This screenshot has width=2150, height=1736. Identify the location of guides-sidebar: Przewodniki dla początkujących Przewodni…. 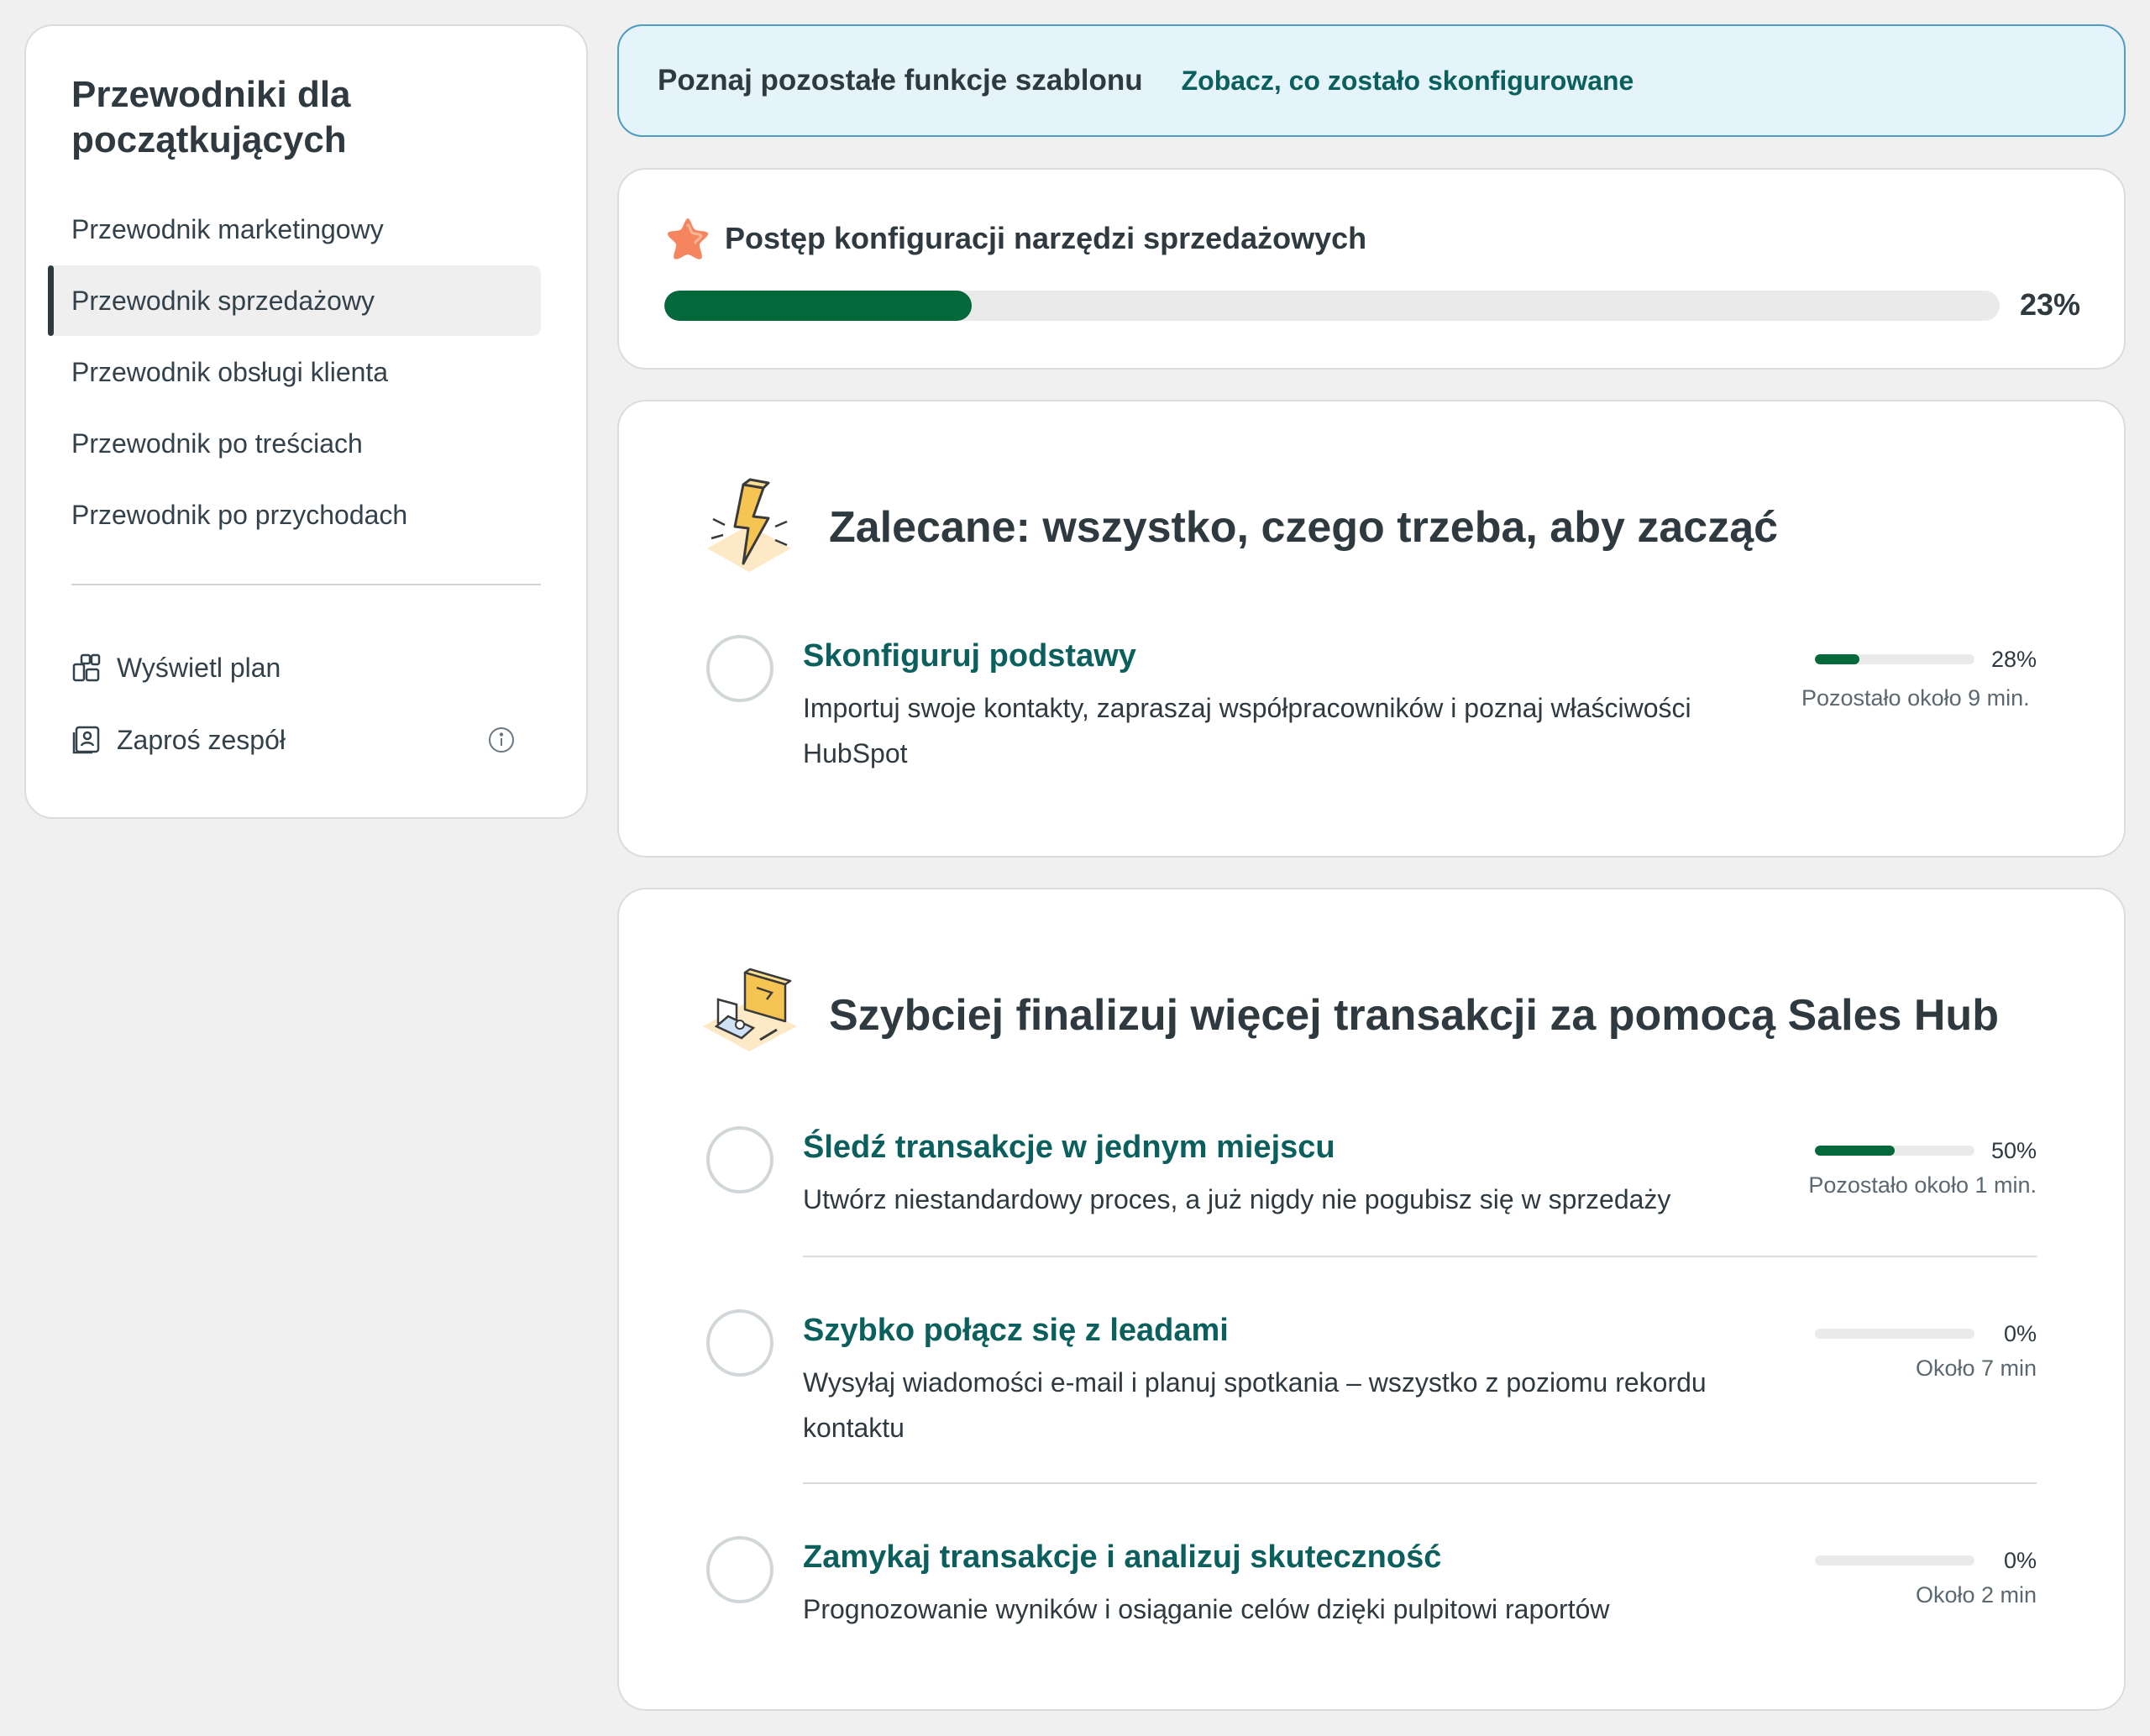
(306, 421).